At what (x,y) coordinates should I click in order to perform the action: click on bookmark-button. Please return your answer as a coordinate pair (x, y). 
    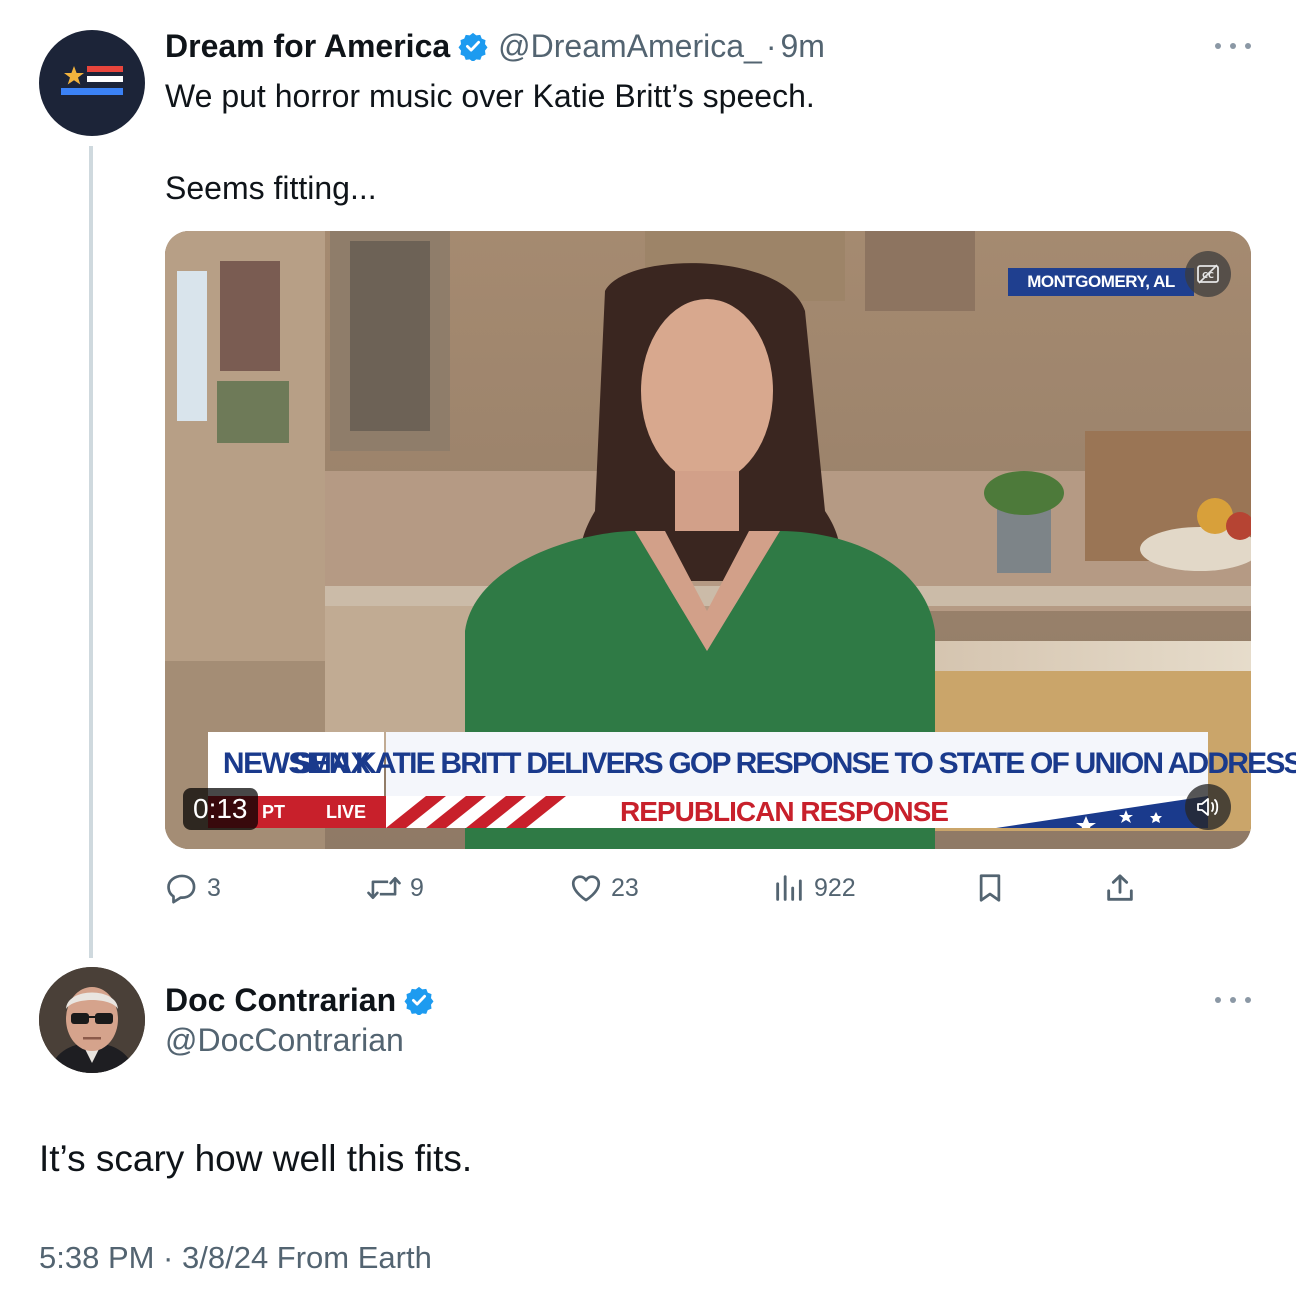
    Looking at the image, I should click on (990, 888).